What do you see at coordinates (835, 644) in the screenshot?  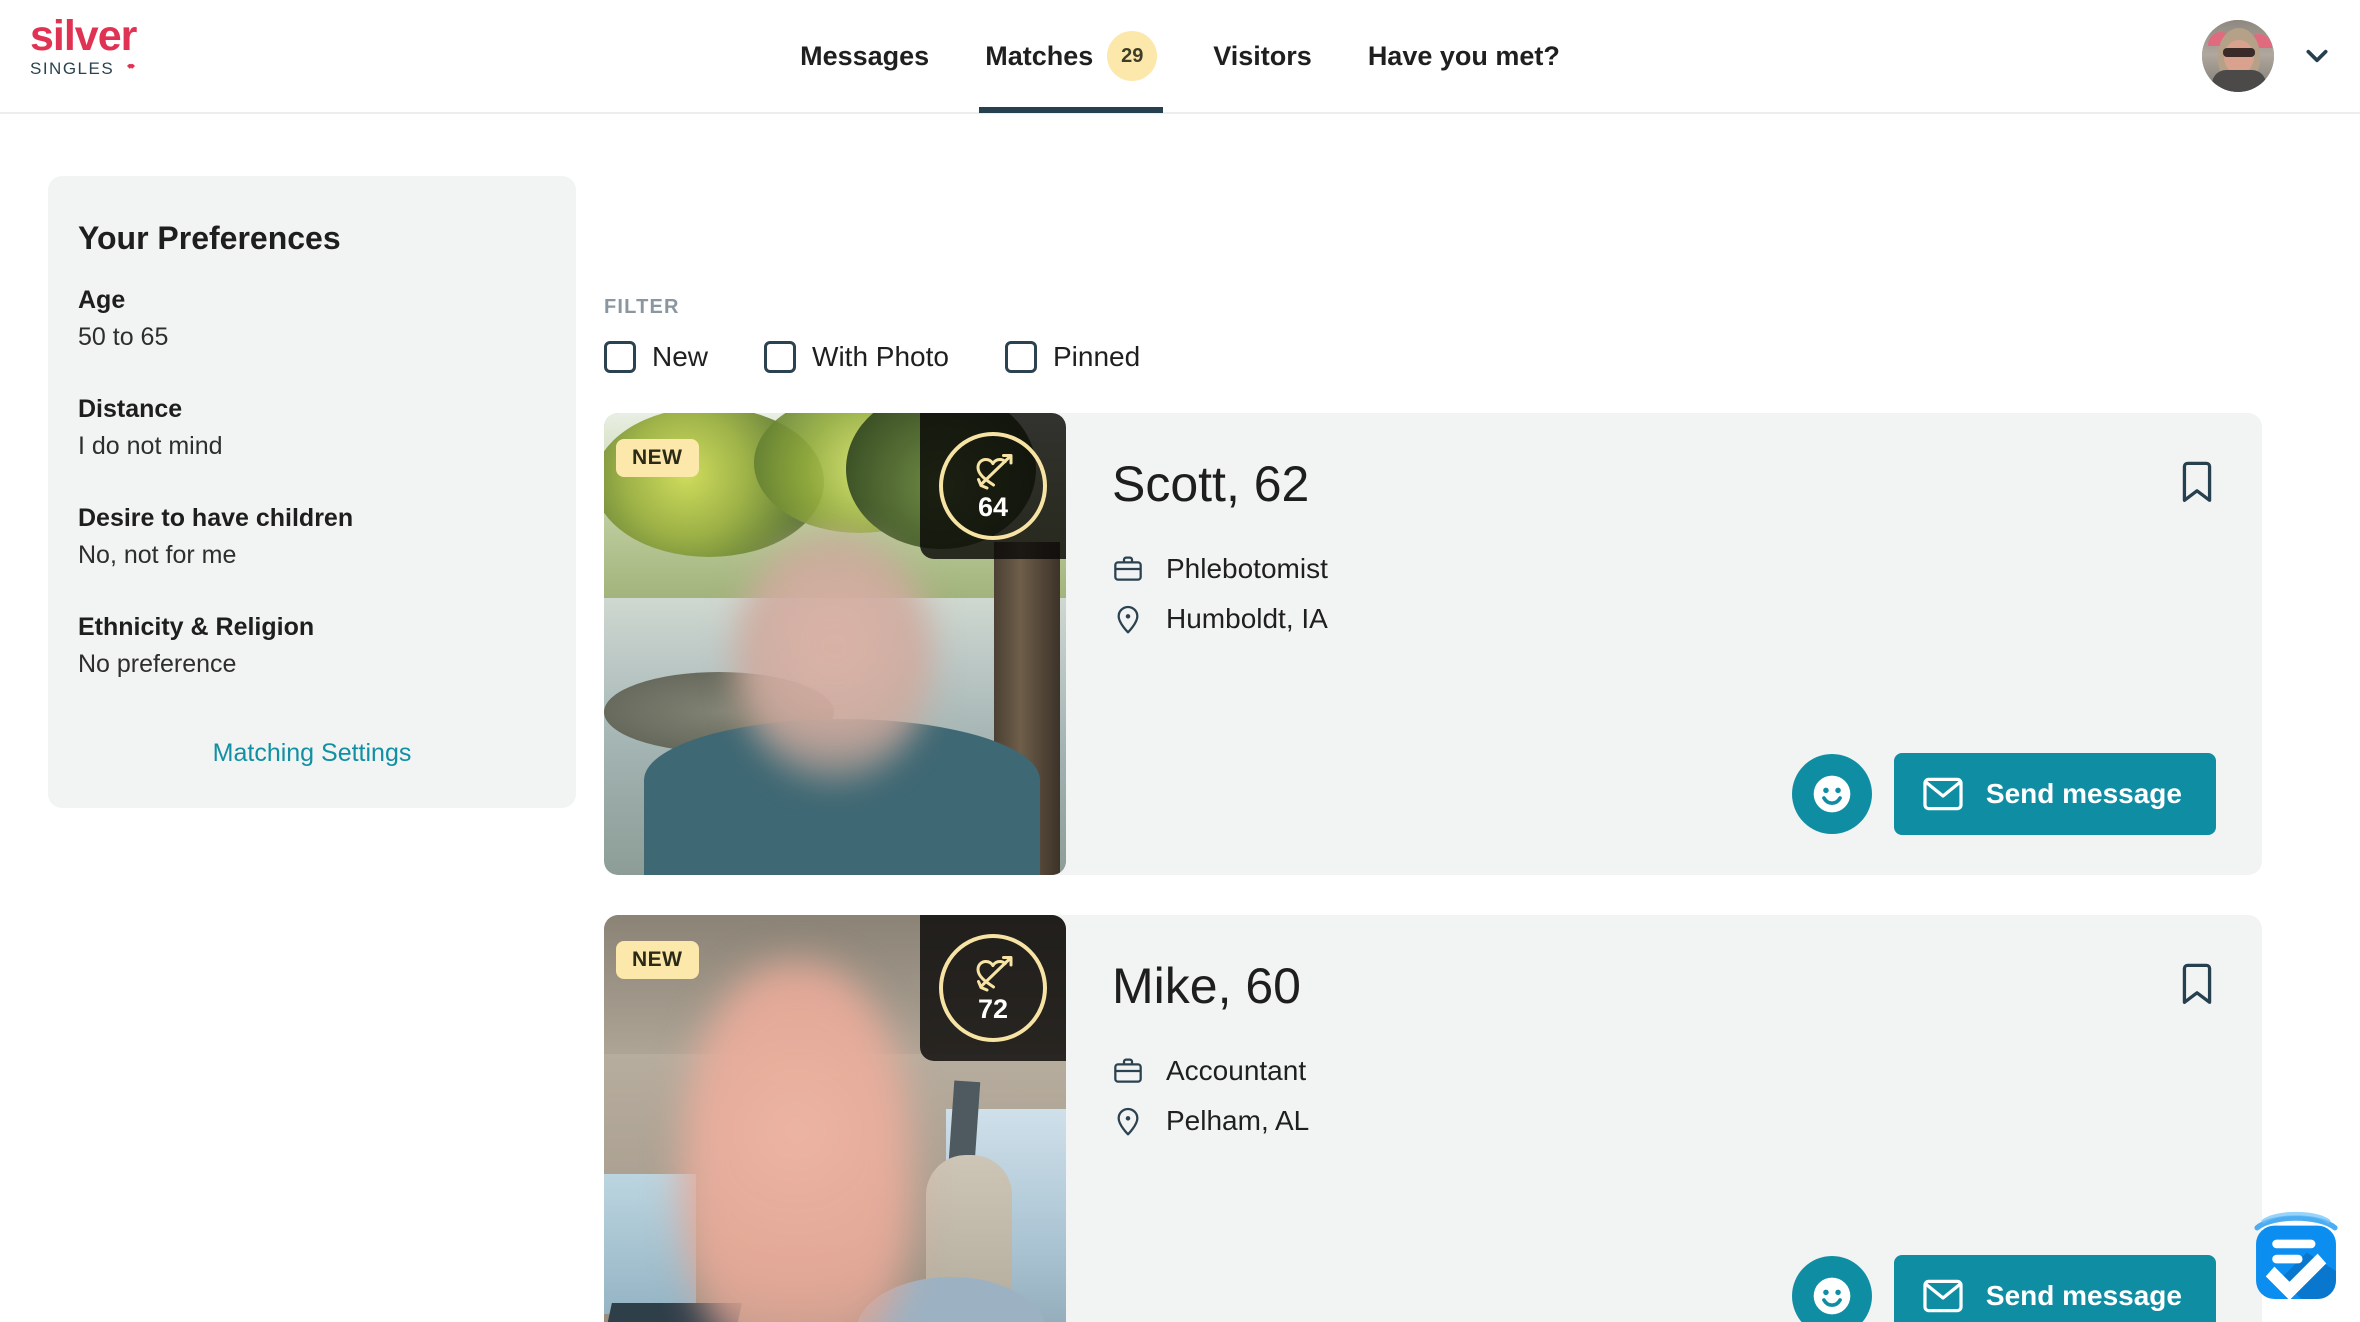 I see `match-photo: NEW 64` at bounding box center [835, 644].